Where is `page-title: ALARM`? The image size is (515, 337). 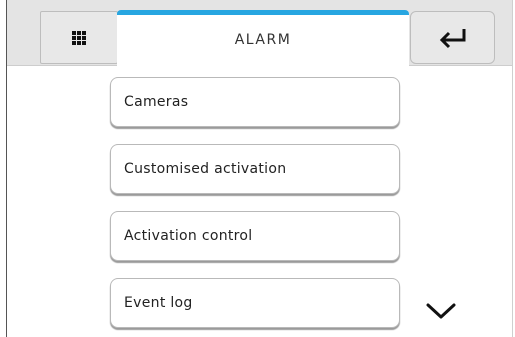
page-title: ALARM is located at coordinates (263, 40).